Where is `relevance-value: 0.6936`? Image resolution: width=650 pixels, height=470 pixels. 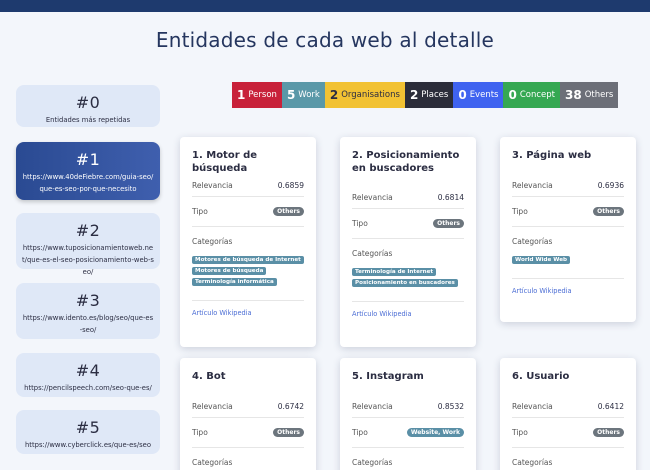
relevance-value: 0.6936 is located at coordinates (610, 185).